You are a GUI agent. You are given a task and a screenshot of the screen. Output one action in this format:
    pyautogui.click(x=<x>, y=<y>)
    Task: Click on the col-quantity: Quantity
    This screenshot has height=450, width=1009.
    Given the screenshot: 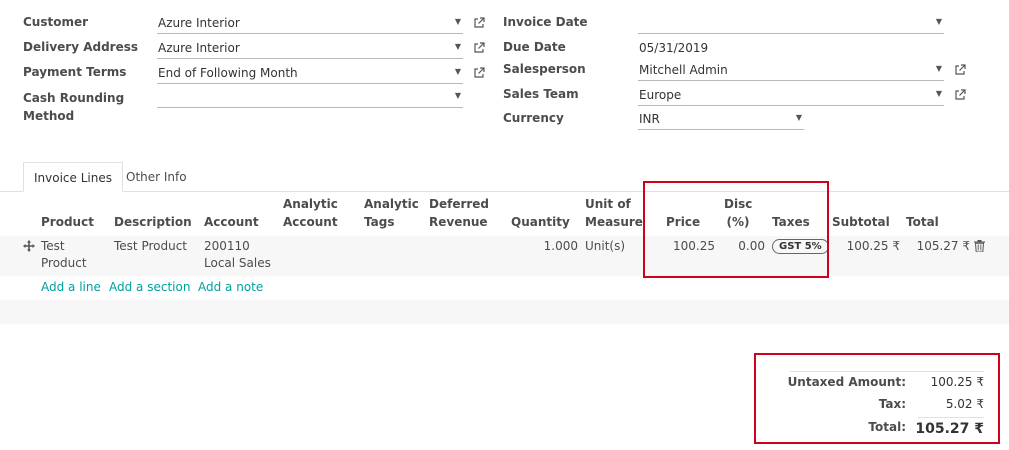 What is the action you would take?
    pyautogui.click(x=540, y=222)
    